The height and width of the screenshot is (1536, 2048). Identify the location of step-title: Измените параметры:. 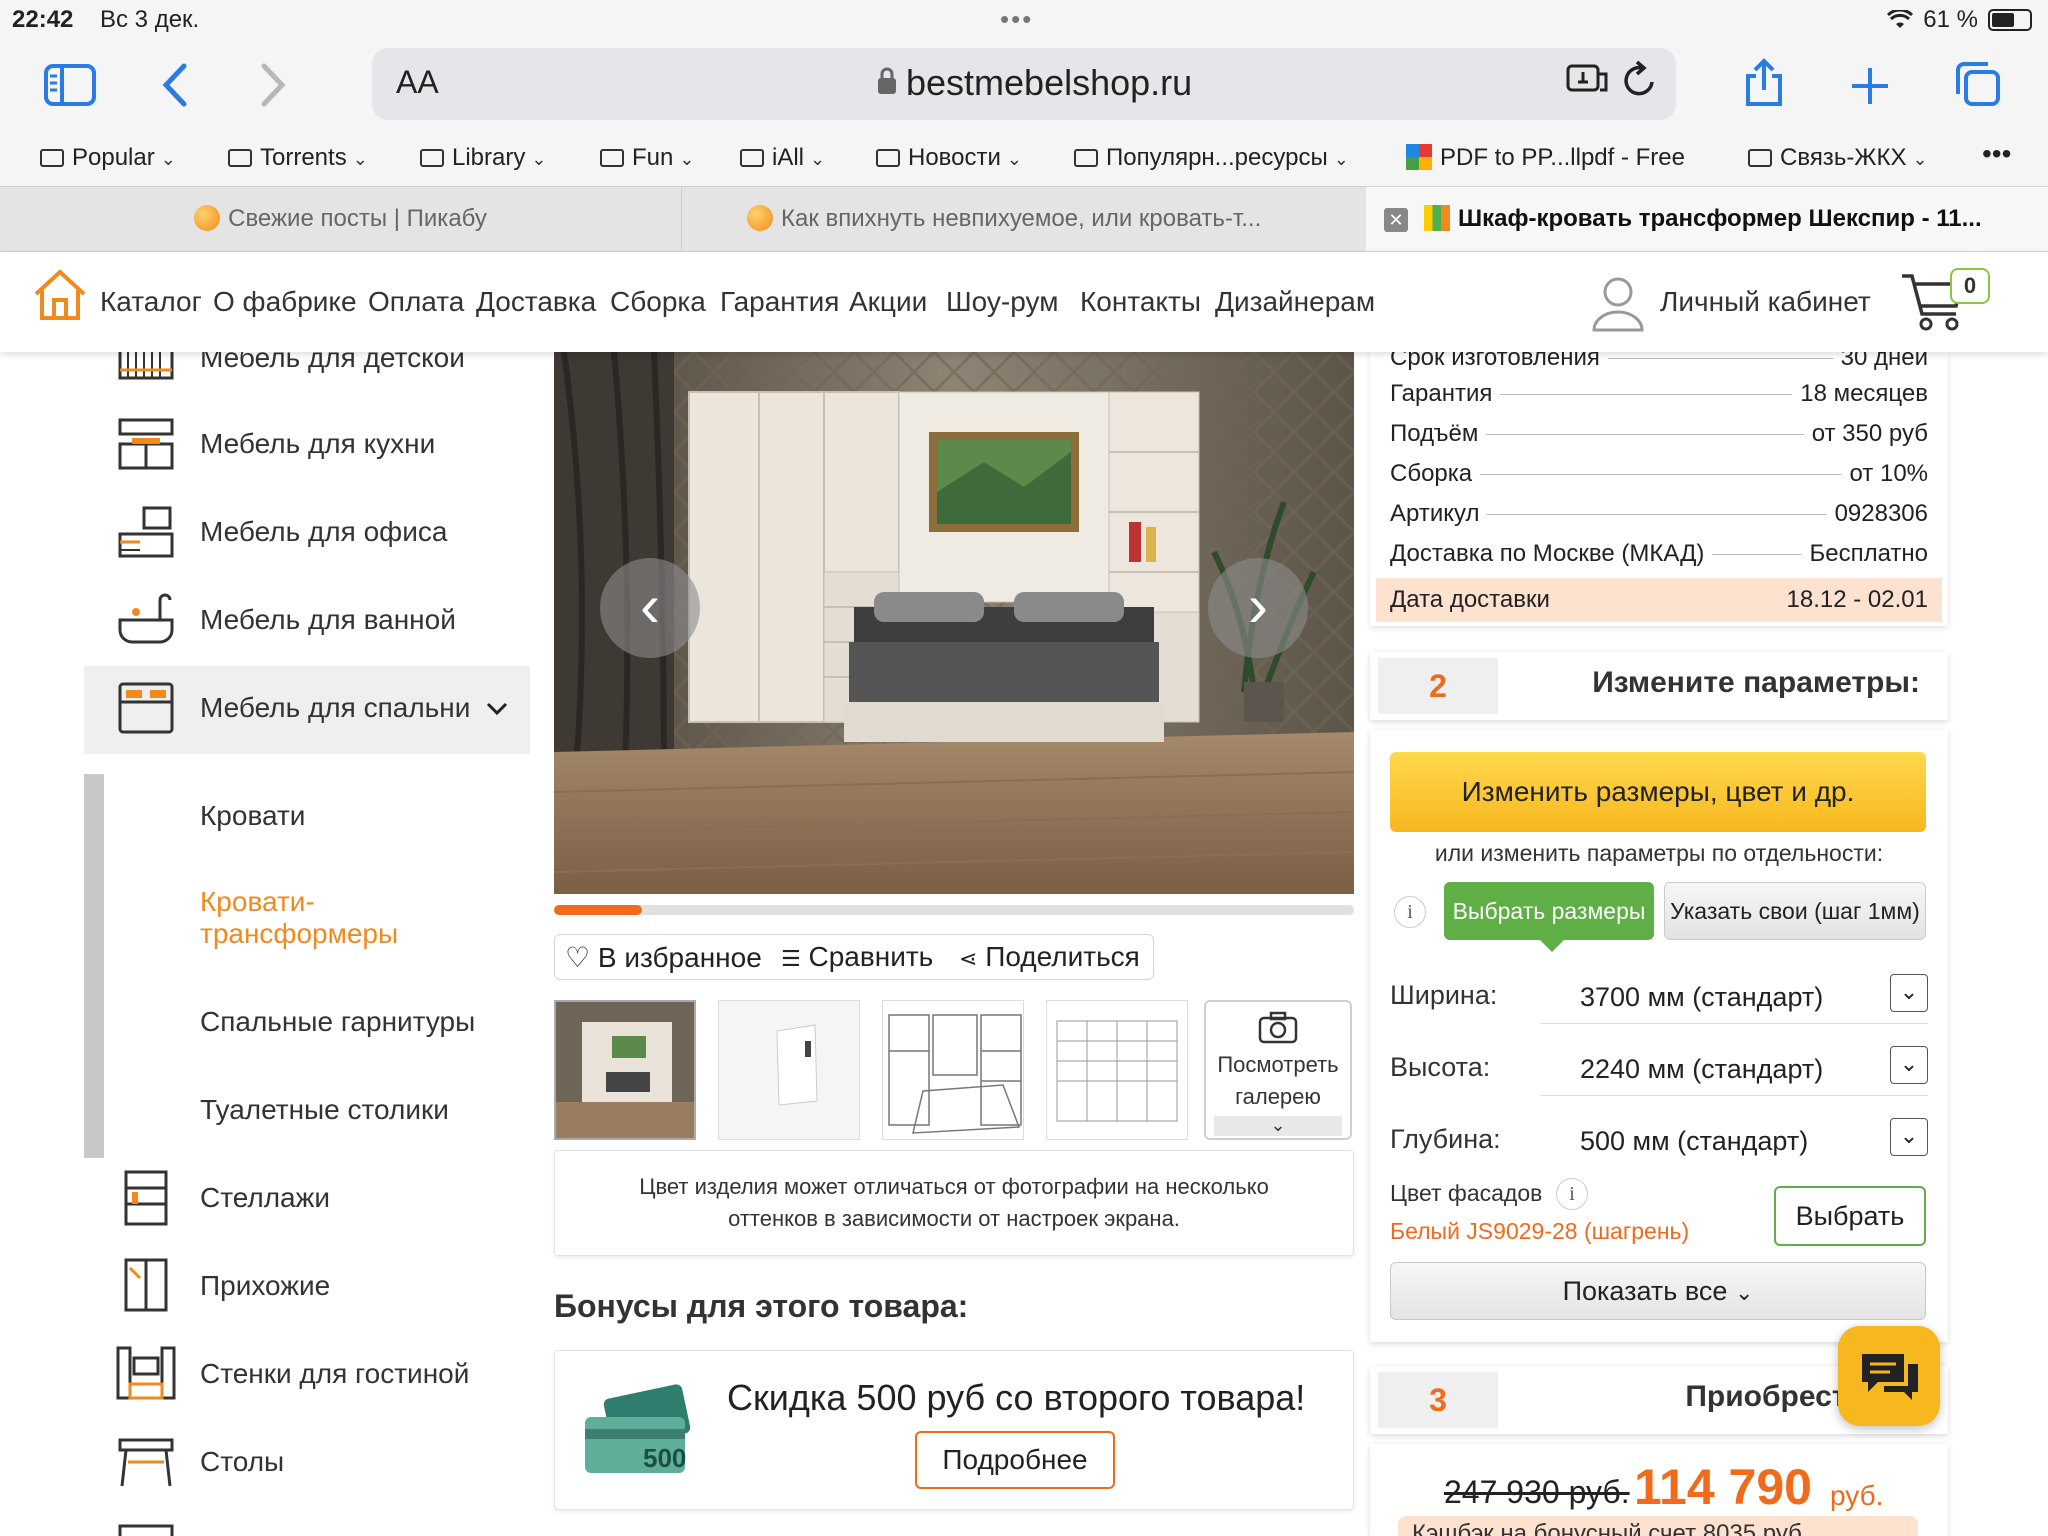
(1756, 682).